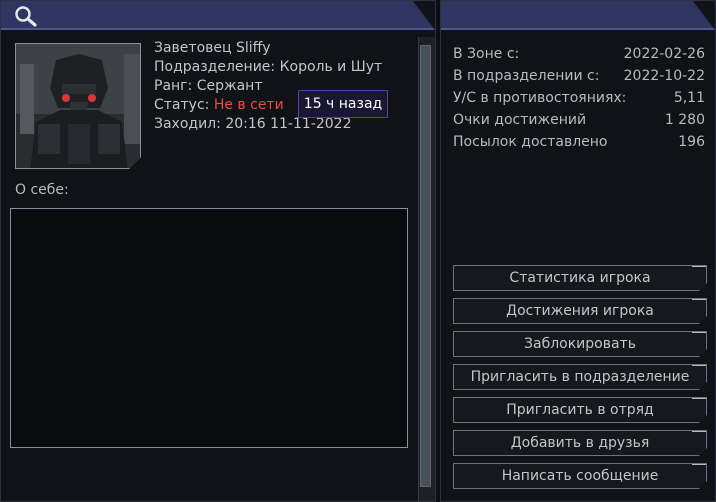 Image resolution: width=716 pixels, height=502 pixels. I want to click on add-friend-button: Добавить в друзья, so click(580, 443).